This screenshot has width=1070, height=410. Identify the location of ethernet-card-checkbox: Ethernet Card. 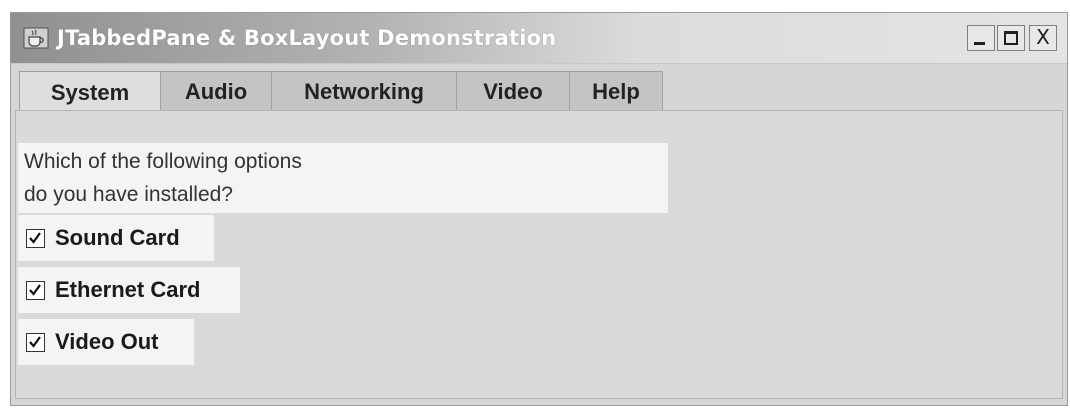
(129, 290).